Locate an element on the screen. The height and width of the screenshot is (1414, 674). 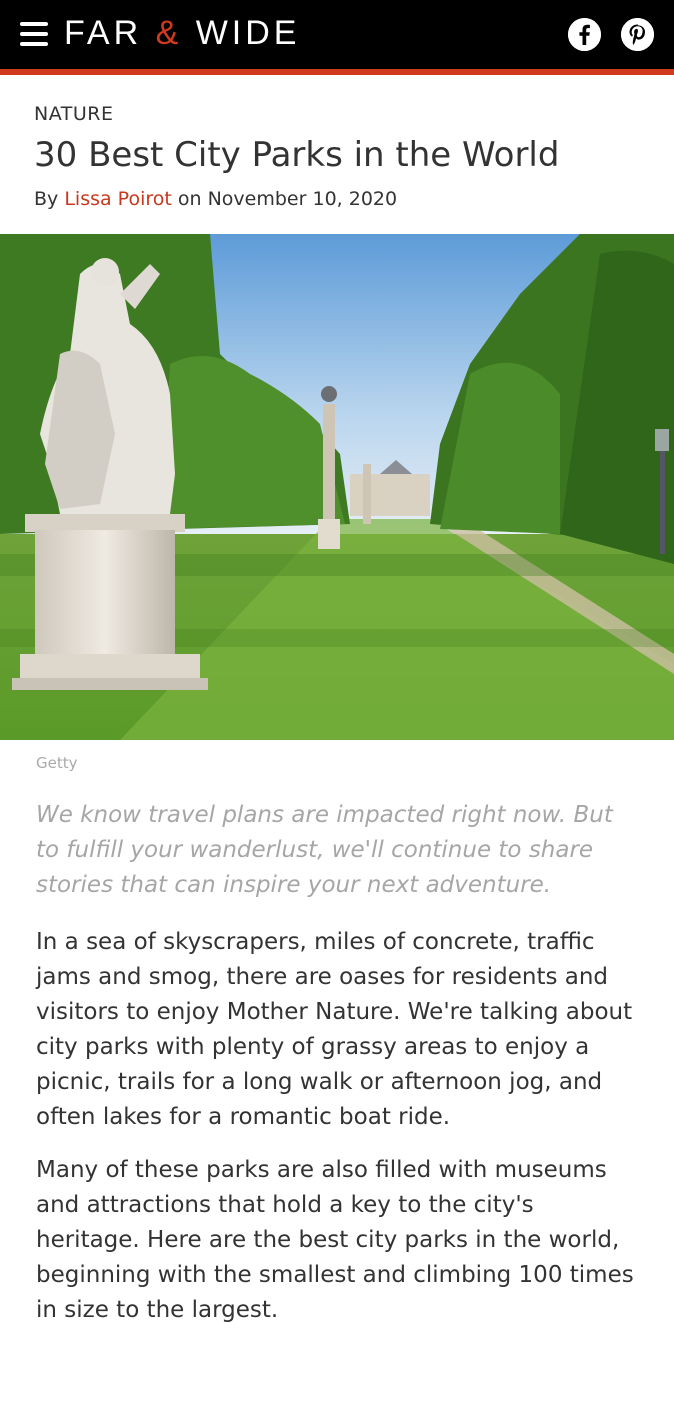
menu-icon is located at coordinates (34, 34).